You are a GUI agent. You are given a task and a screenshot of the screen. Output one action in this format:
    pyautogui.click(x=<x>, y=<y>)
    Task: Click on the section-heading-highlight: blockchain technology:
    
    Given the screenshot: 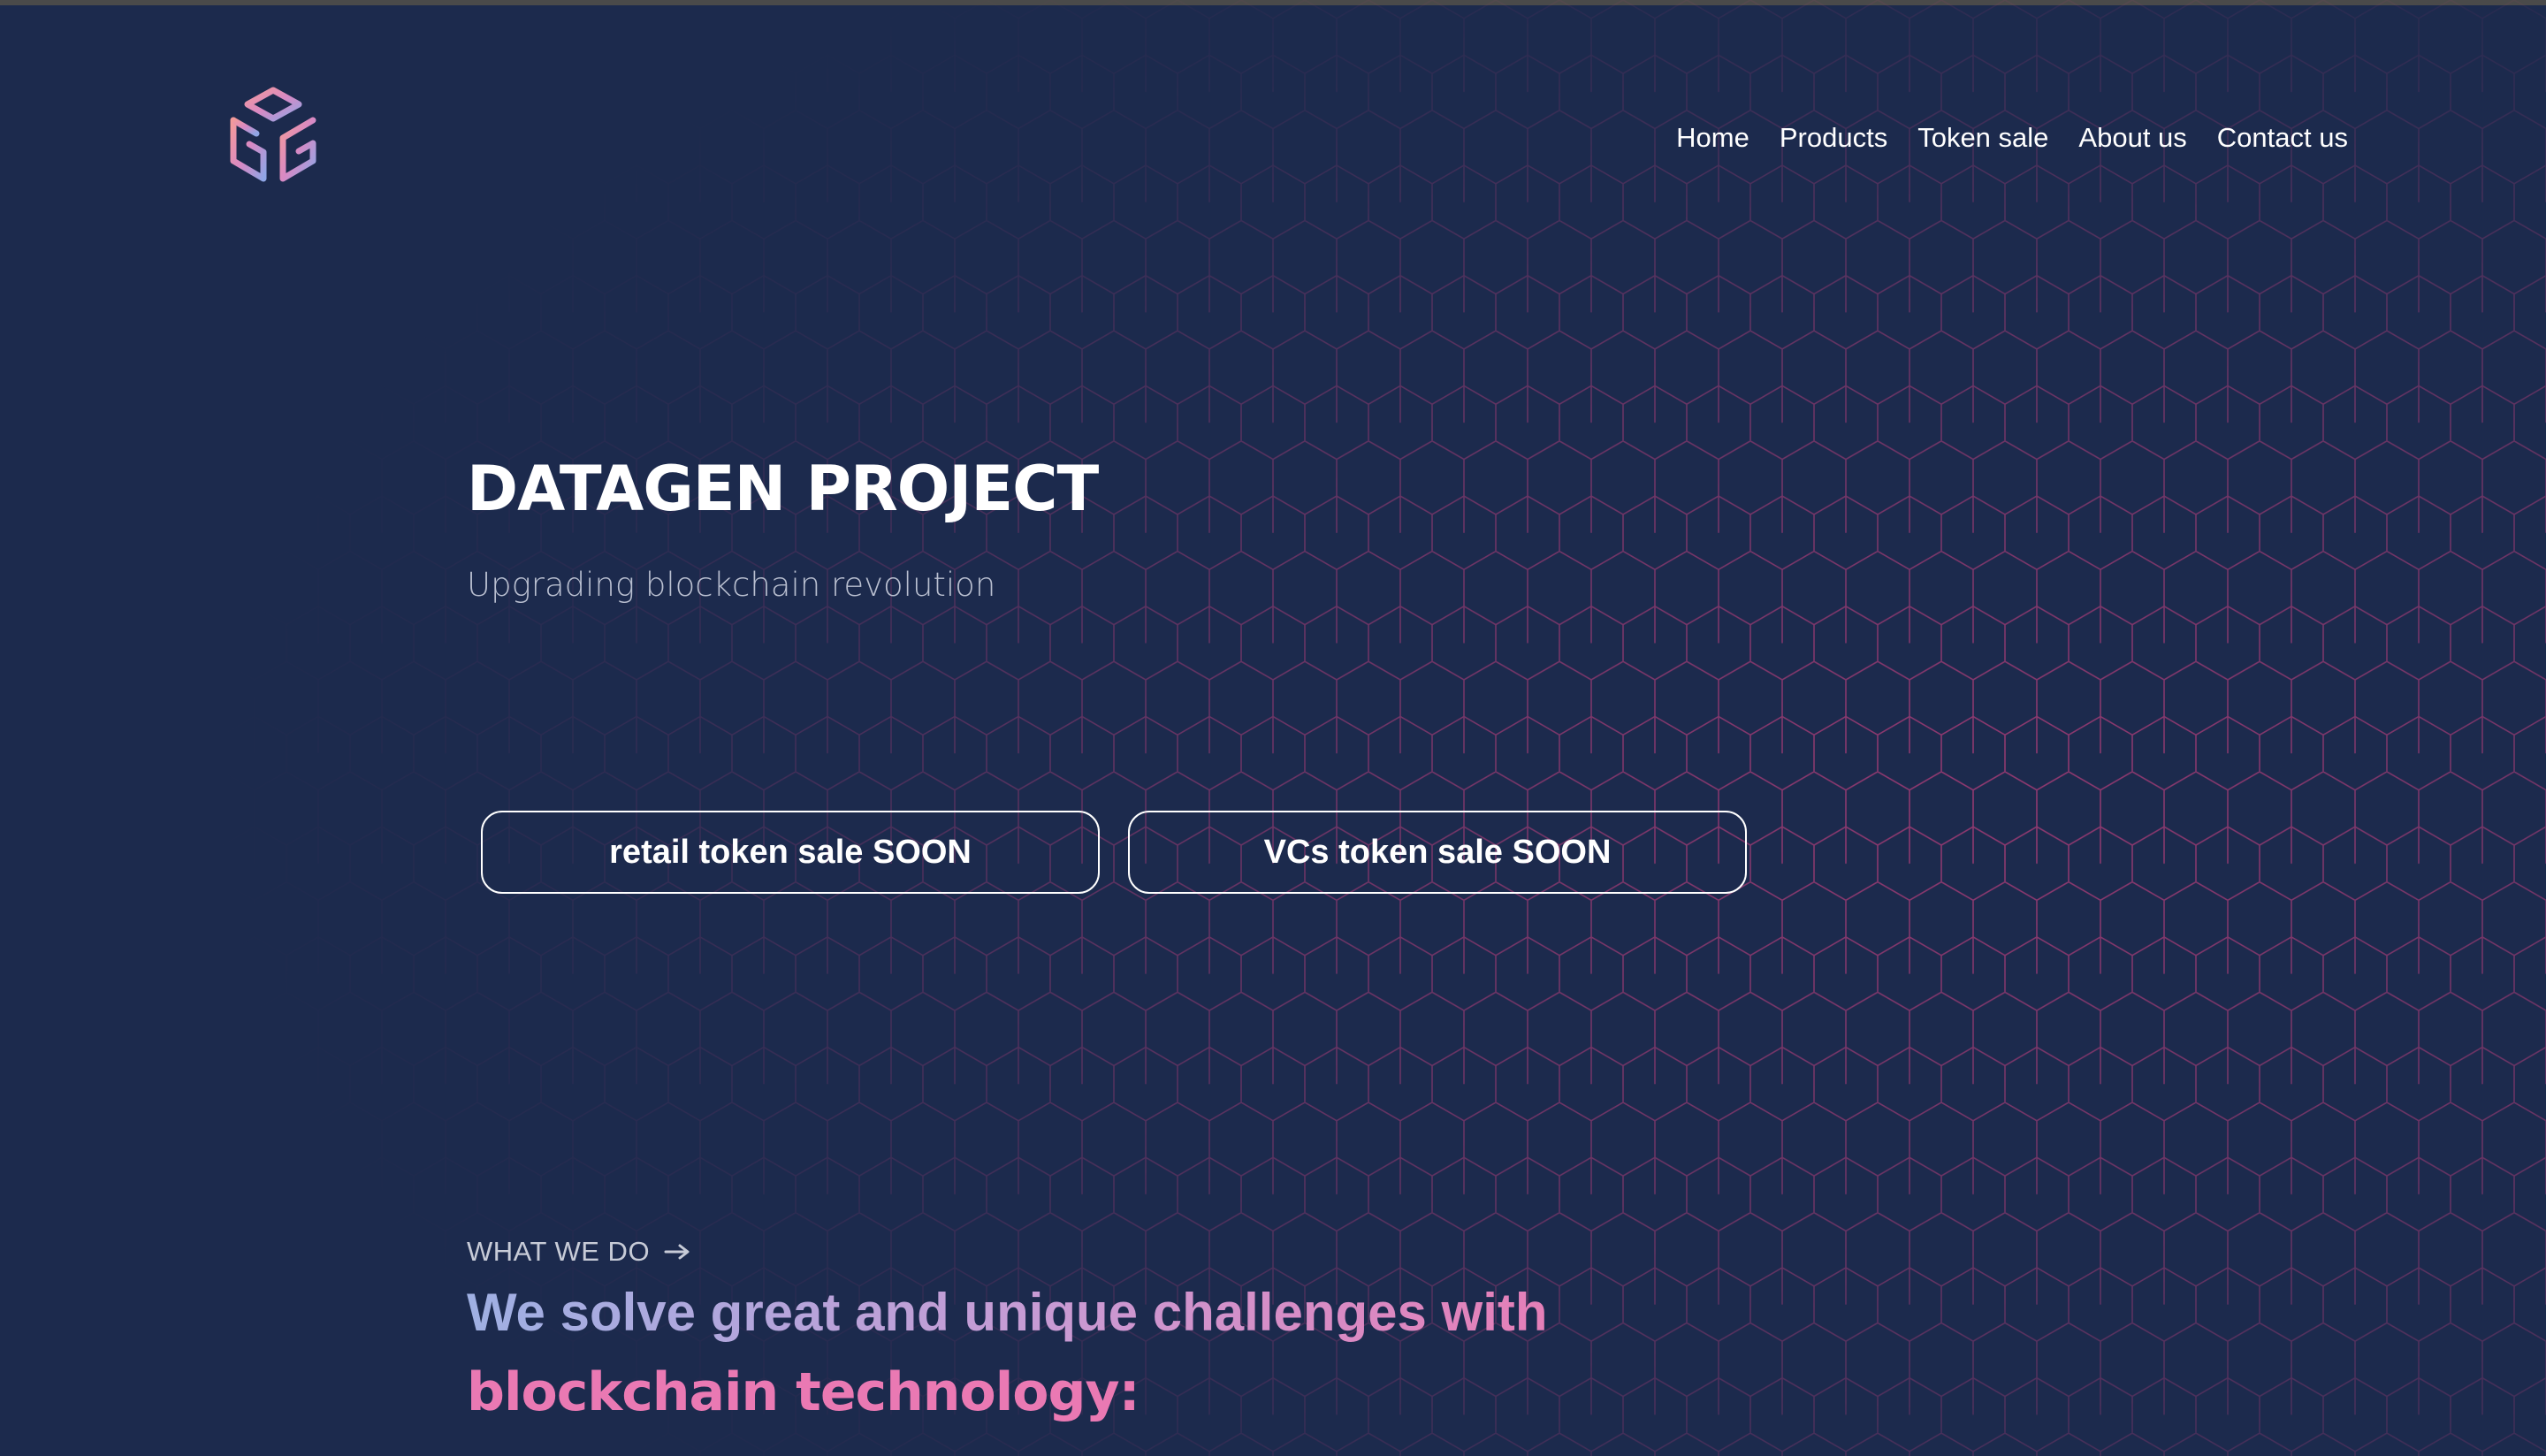 What is the action you would take?
    pyautogui.click(x=803, y=1392)
    